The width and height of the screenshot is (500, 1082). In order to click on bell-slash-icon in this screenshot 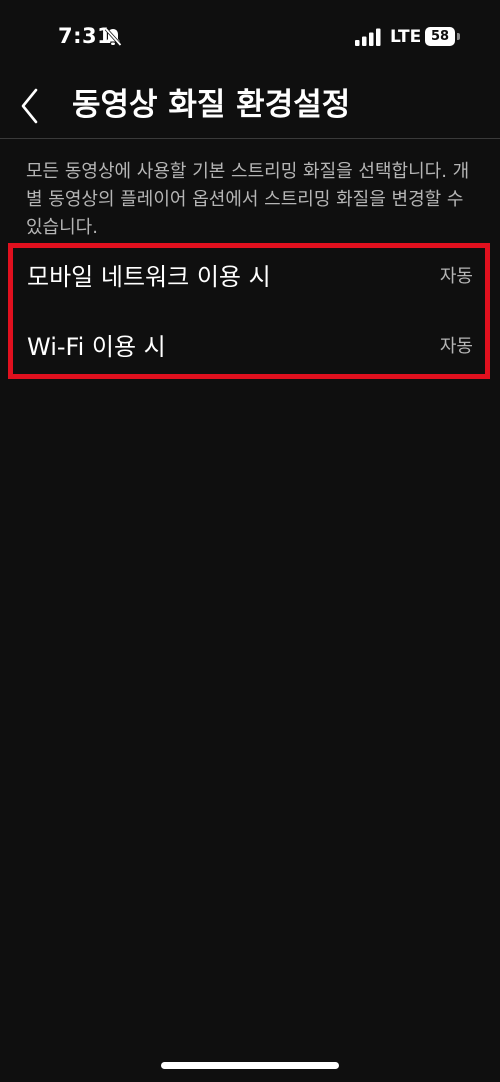, I will do `click(113, 37)`.